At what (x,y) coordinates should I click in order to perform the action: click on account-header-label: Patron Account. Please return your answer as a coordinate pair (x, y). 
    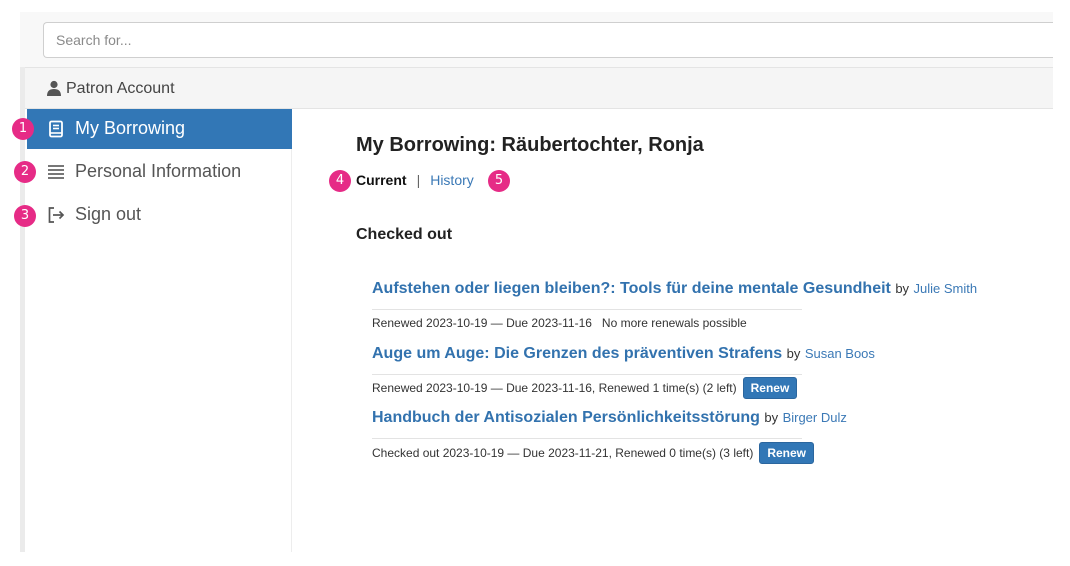
    Looking at the image, I should click on (120, 88).